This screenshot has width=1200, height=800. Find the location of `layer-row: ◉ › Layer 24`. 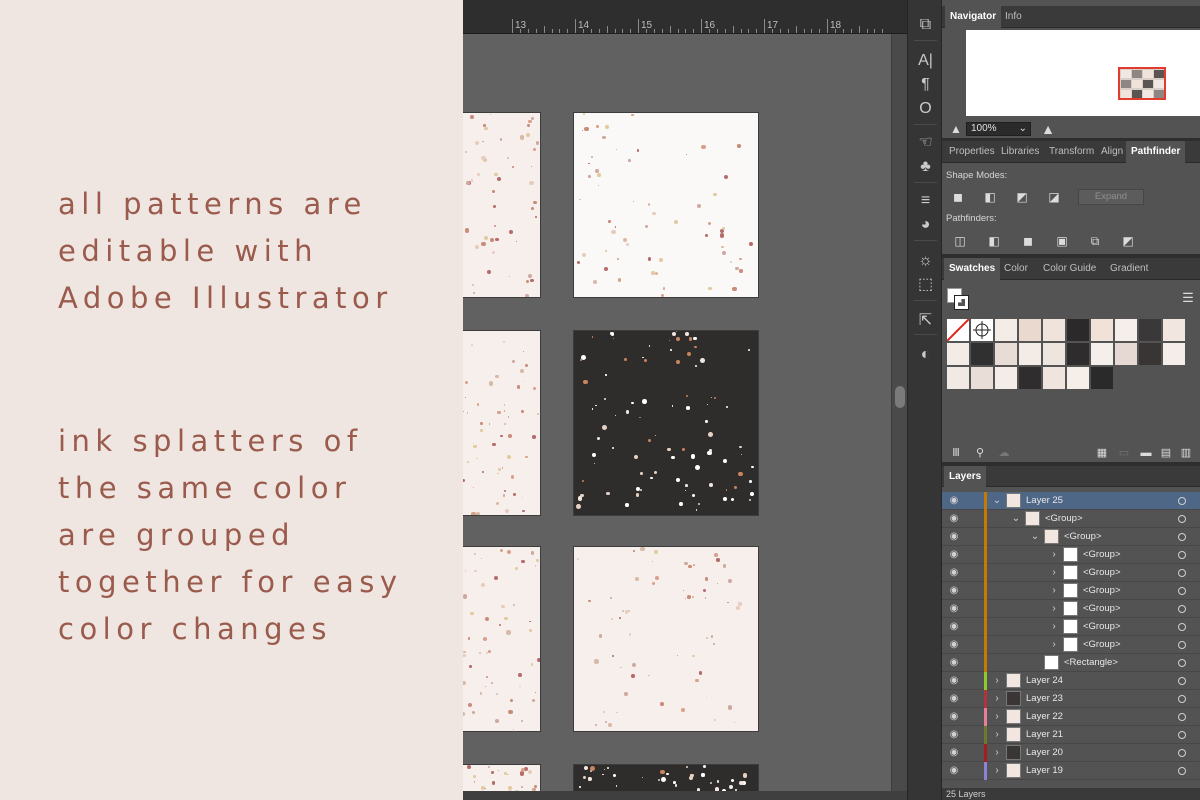

layer-row: ◉ › Layer 24 is located at coordinates (1071, 681).